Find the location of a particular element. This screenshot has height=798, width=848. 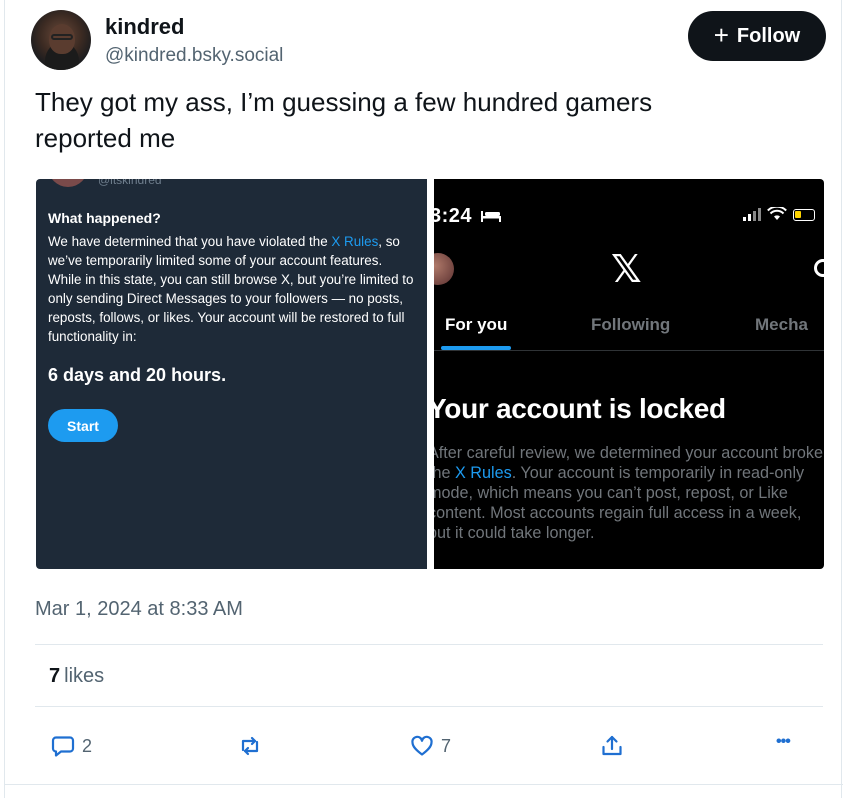

likes-count: 7 likes is located at coordinates (76, 676).